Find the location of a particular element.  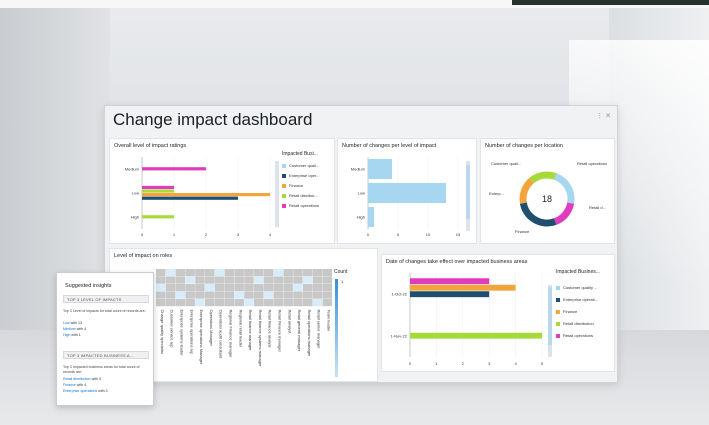

role-label: Enterprise operations Manager is located at coordinates (201, 338).